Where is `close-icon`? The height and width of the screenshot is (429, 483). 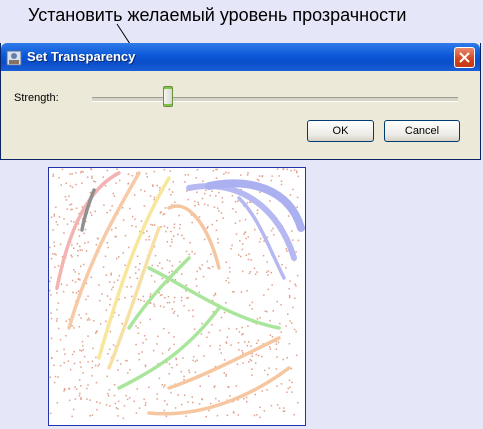 close-icon is located at coordinates (464, 57).